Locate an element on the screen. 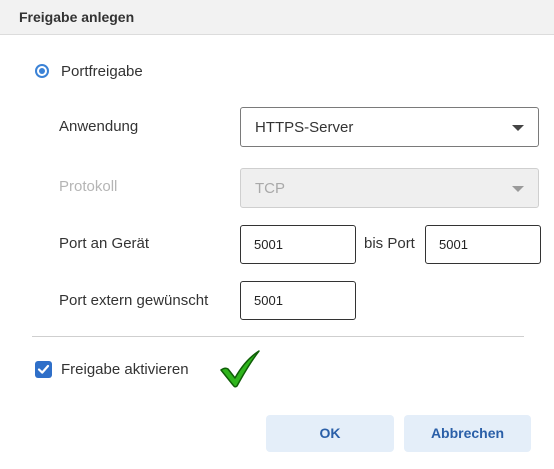  to-port-label: bis Port is located at coordinates (389, 243).